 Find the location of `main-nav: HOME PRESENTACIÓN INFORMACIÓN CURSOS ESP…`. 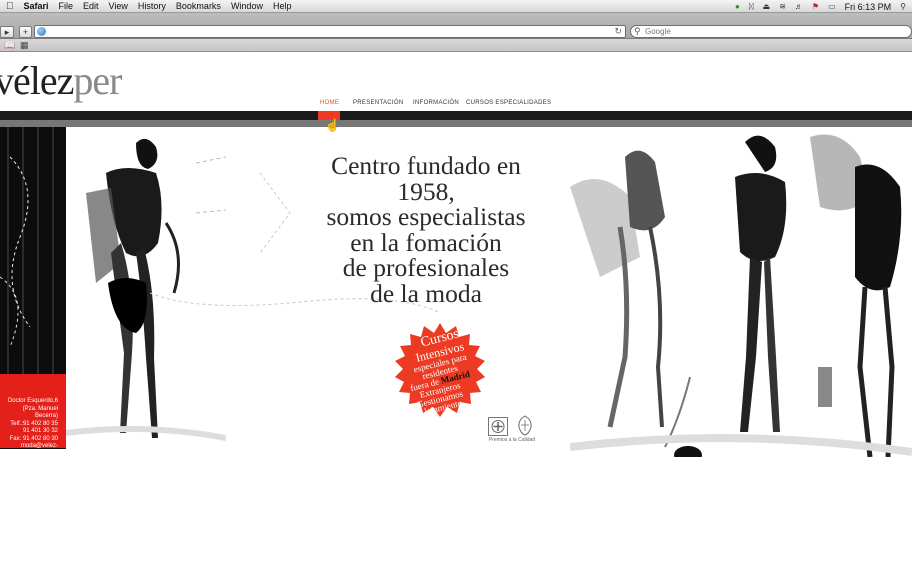

main-nav: HOME PRESENTACIÓN INFORMACIÓN CURSOS ESP… is located at coordinates (456, 106).